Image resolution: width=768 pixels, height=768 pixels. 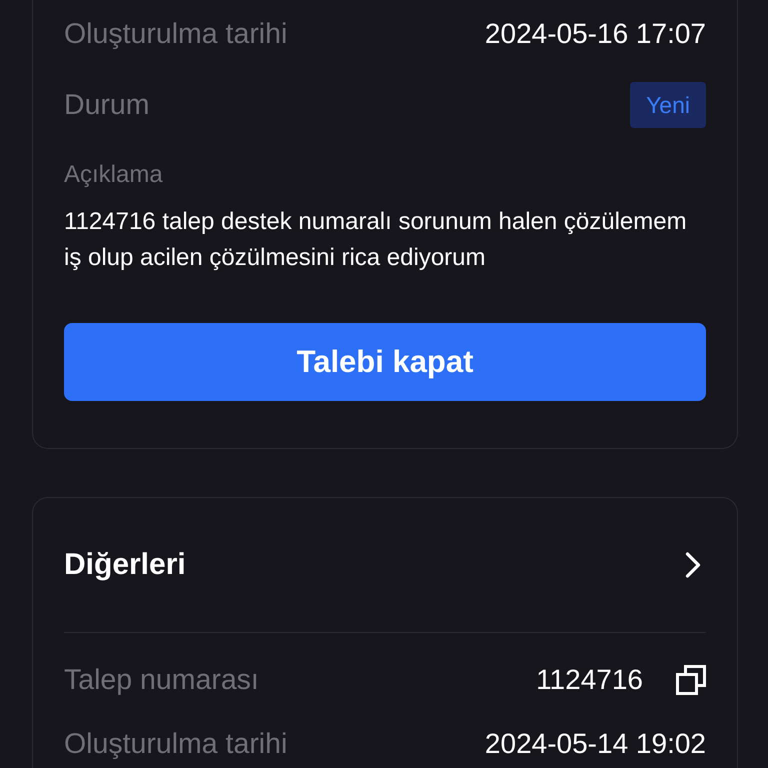 What do you see at coordinates (376, 240) in the screenshot?
I see `description-text: 1124716 talep destek numaralı sorunum halen çözülemem iş olup acilen çözülmesini rica ediyorum` at bounding box center [376, 240].